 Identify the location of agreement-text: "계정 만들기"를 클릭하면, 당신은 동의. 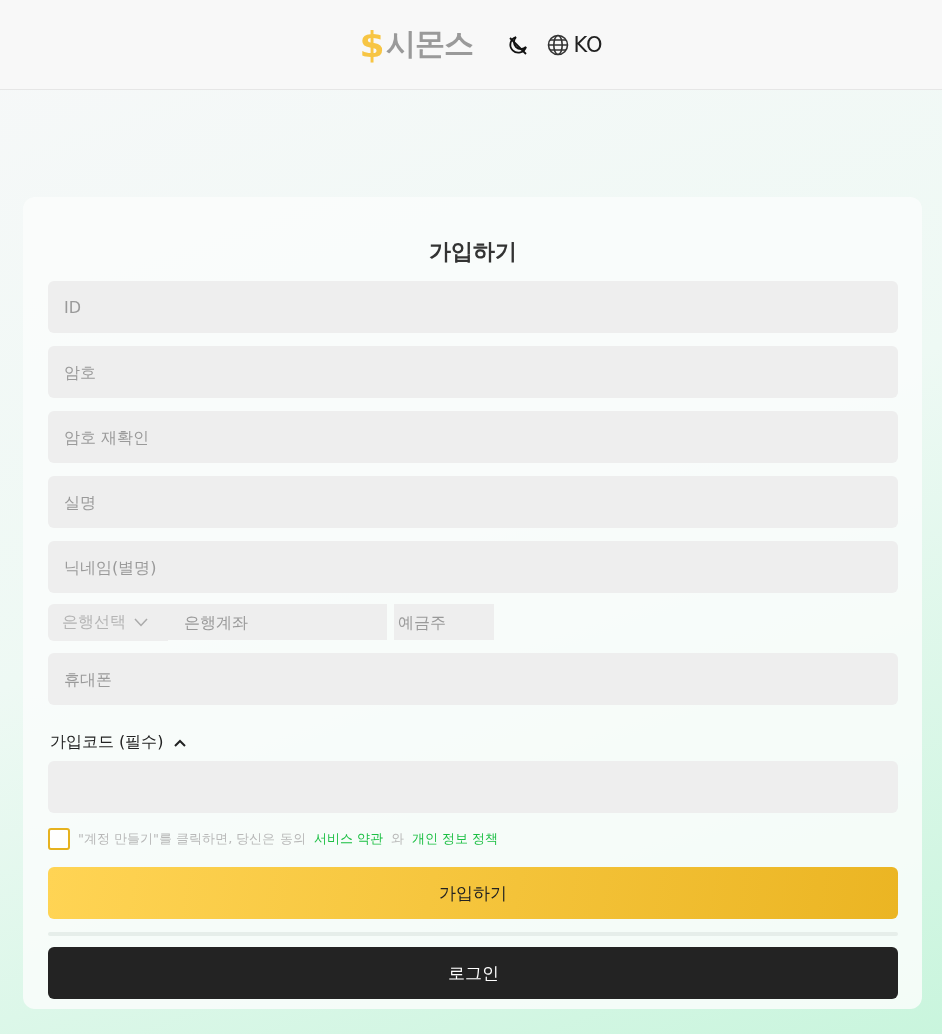
(192, 839).